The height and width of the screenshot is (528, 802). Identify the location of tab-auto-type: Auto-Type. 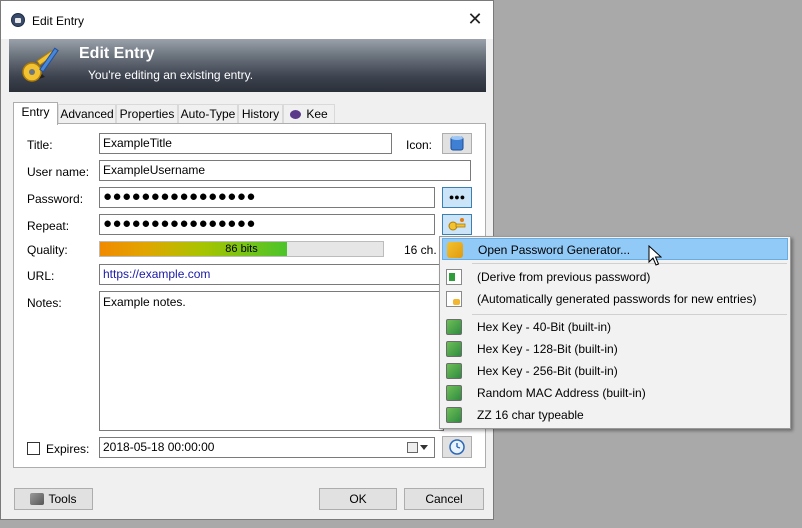
(208, 114).